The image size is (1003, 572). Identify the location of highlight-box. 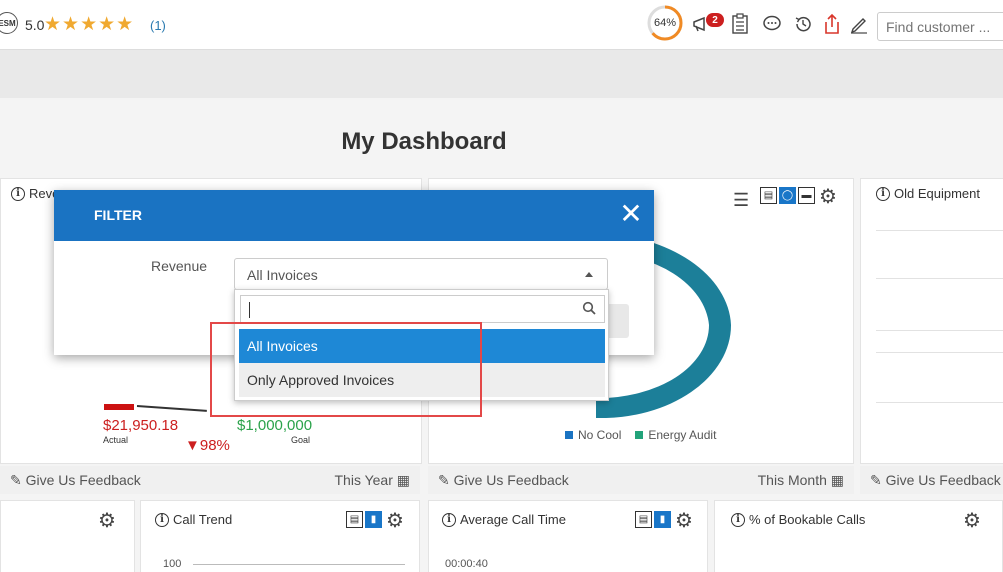
(346, 369).